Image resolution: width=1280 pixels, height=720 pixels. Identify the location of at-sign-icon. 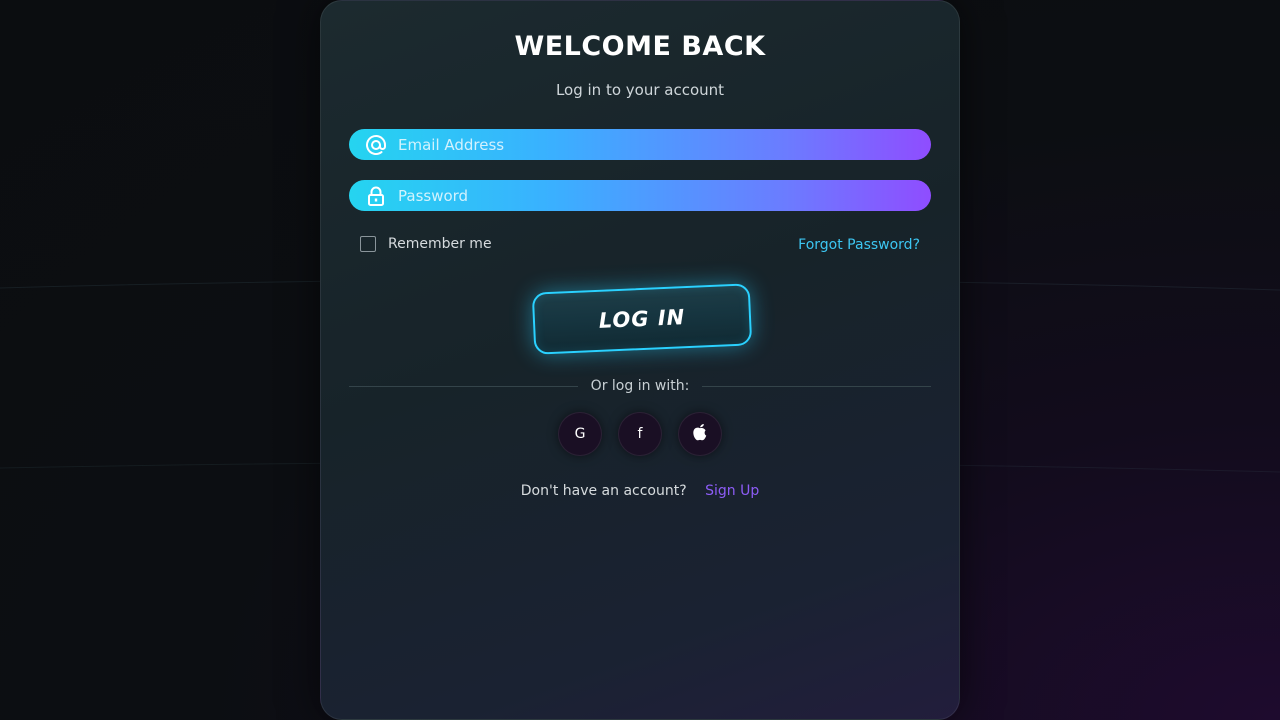
(376, 145).